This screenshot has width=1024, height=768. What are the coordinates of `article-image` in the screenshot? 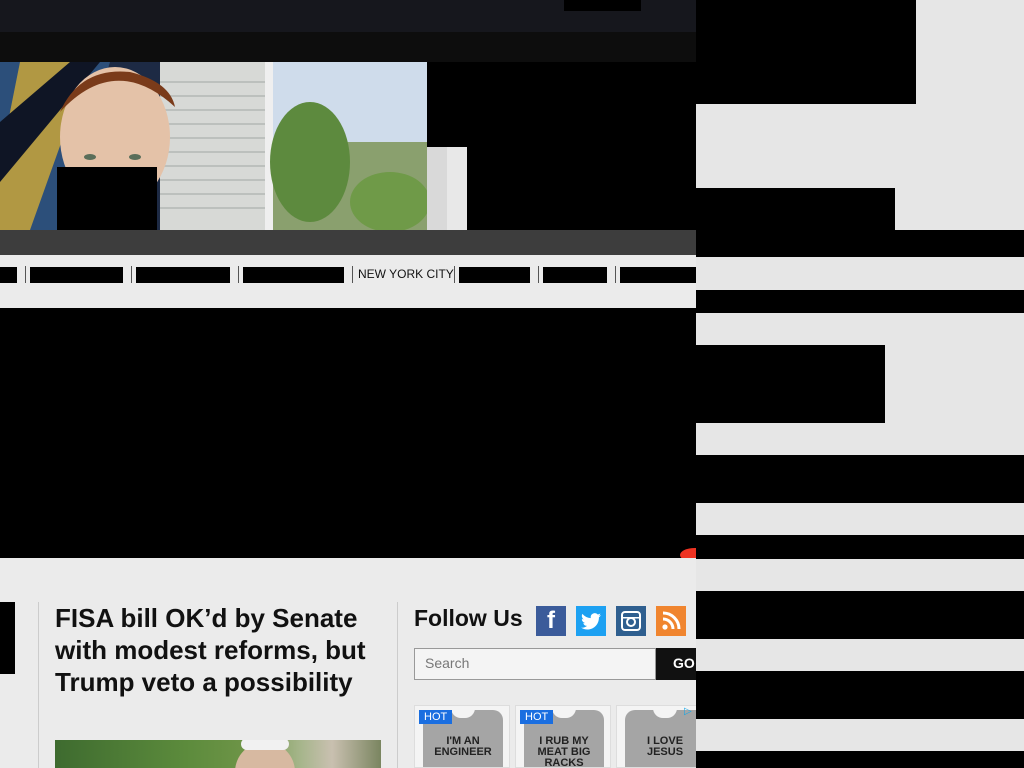 It's located at (218, 754).